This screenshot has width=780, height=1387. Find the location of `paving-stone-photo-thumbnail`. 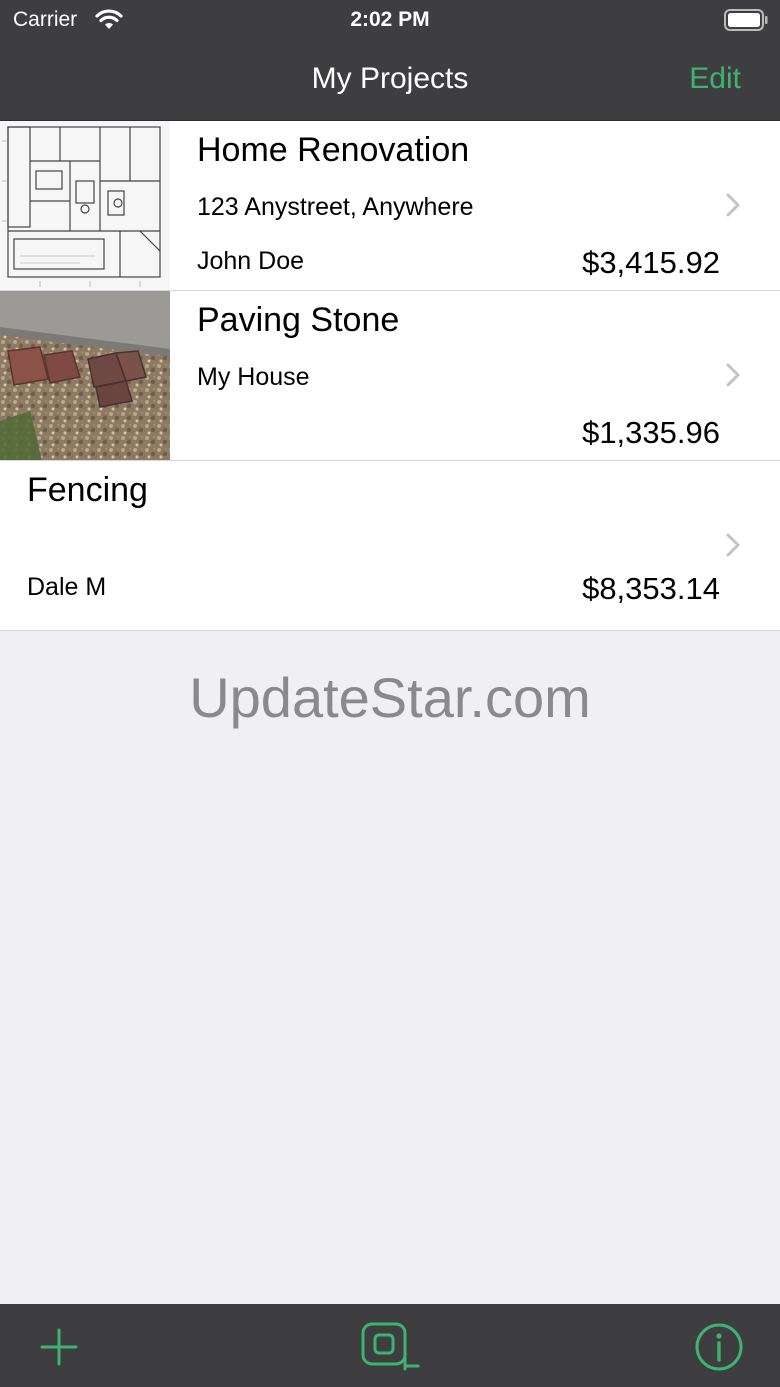

paving-stone-photo-thumbnail is located at coordinates (85, 375).